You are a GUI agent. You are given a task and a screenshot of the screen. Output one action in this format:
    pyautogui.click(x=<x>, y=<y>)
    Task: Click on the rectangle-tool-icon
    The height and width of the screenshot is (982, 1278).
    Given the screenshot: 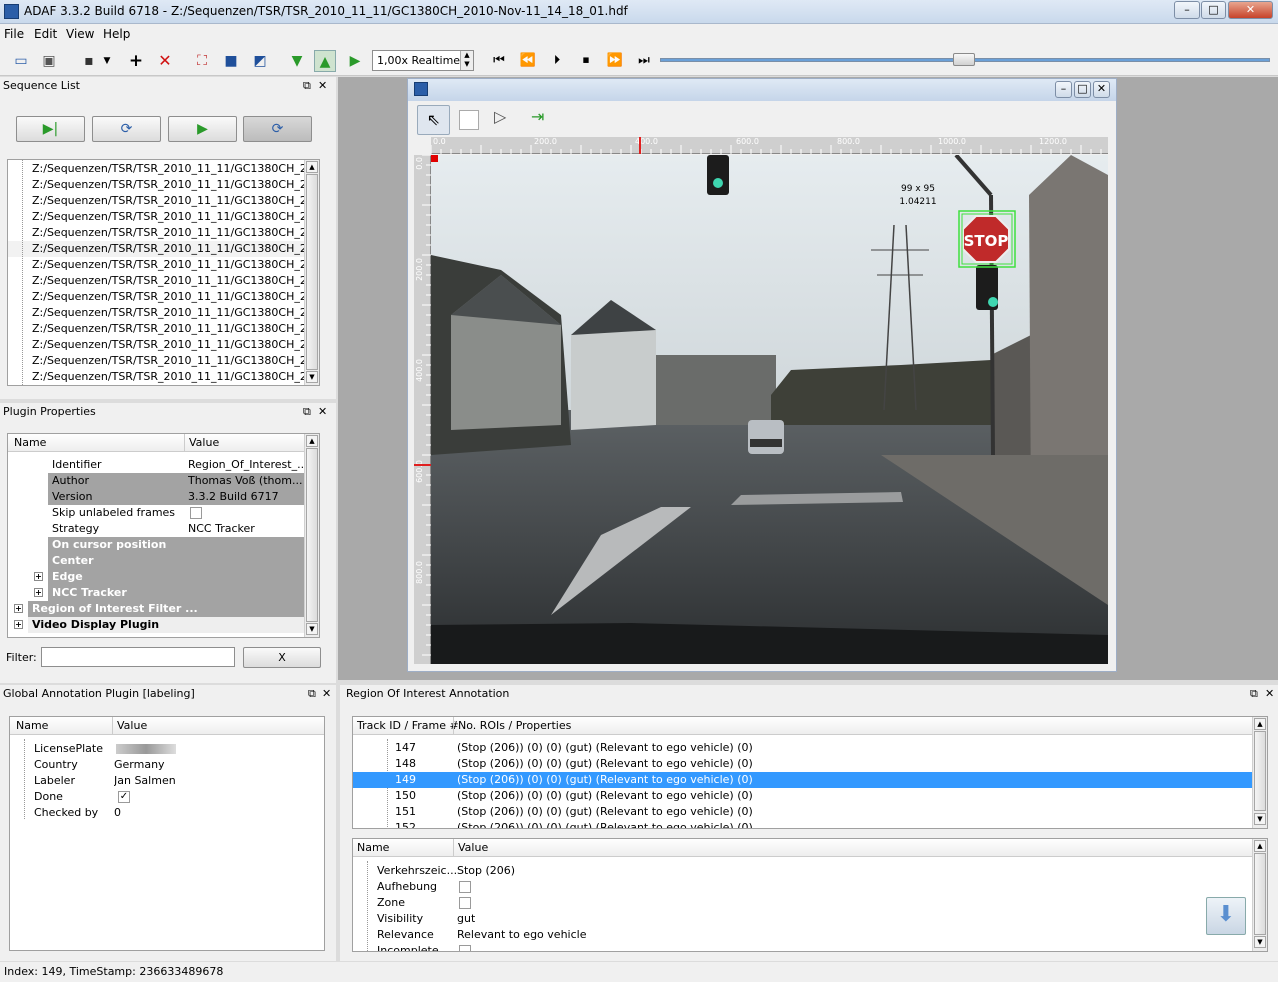 What is the action you would take?
    pyautogui.click(x=469, y=120)
    